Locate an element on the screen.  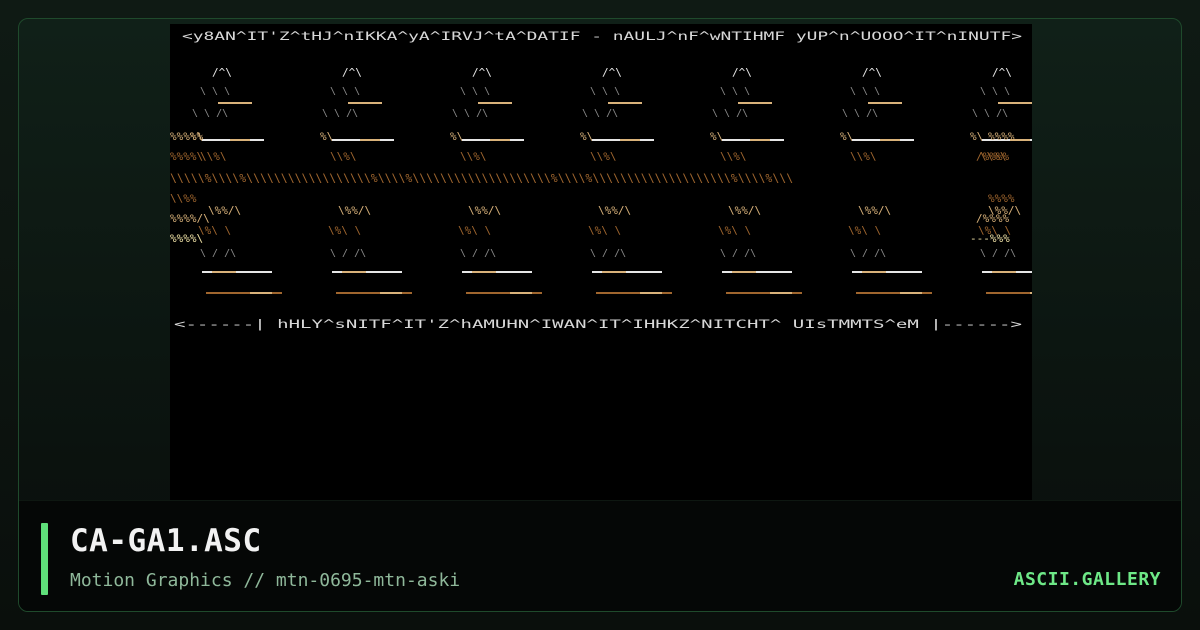
artwork-title: CA-GA1.ASC is located at coordinates (166, 541).